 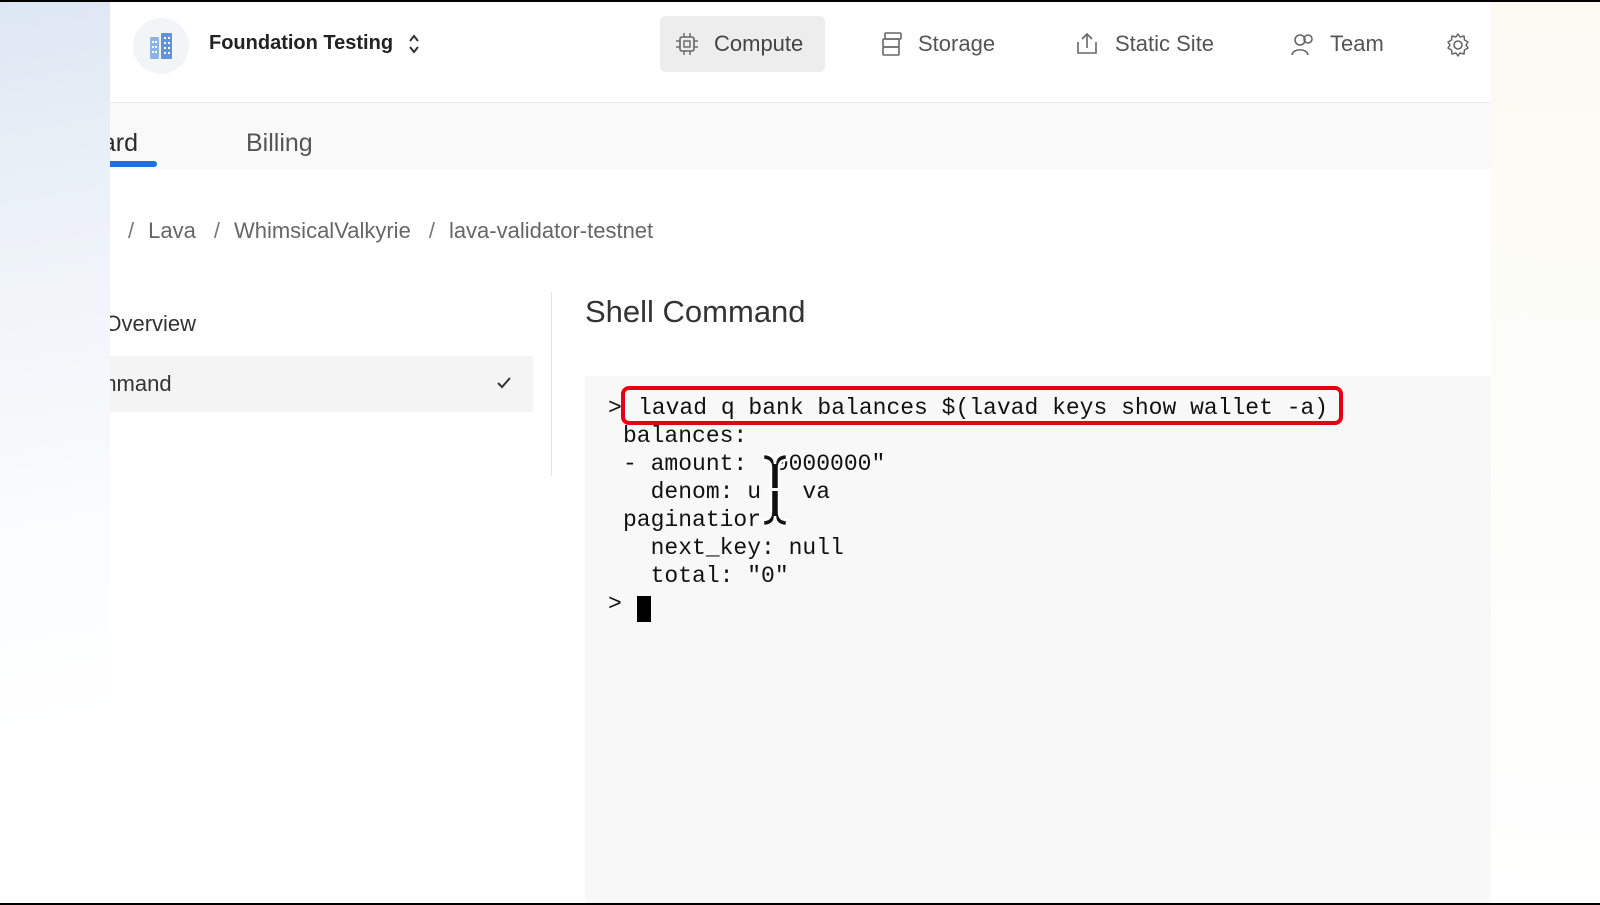 What do you see at coordinates (957, 43) in the screenshot?
I see `nav-storage-label: Storage` at bounding box center [957, 43].